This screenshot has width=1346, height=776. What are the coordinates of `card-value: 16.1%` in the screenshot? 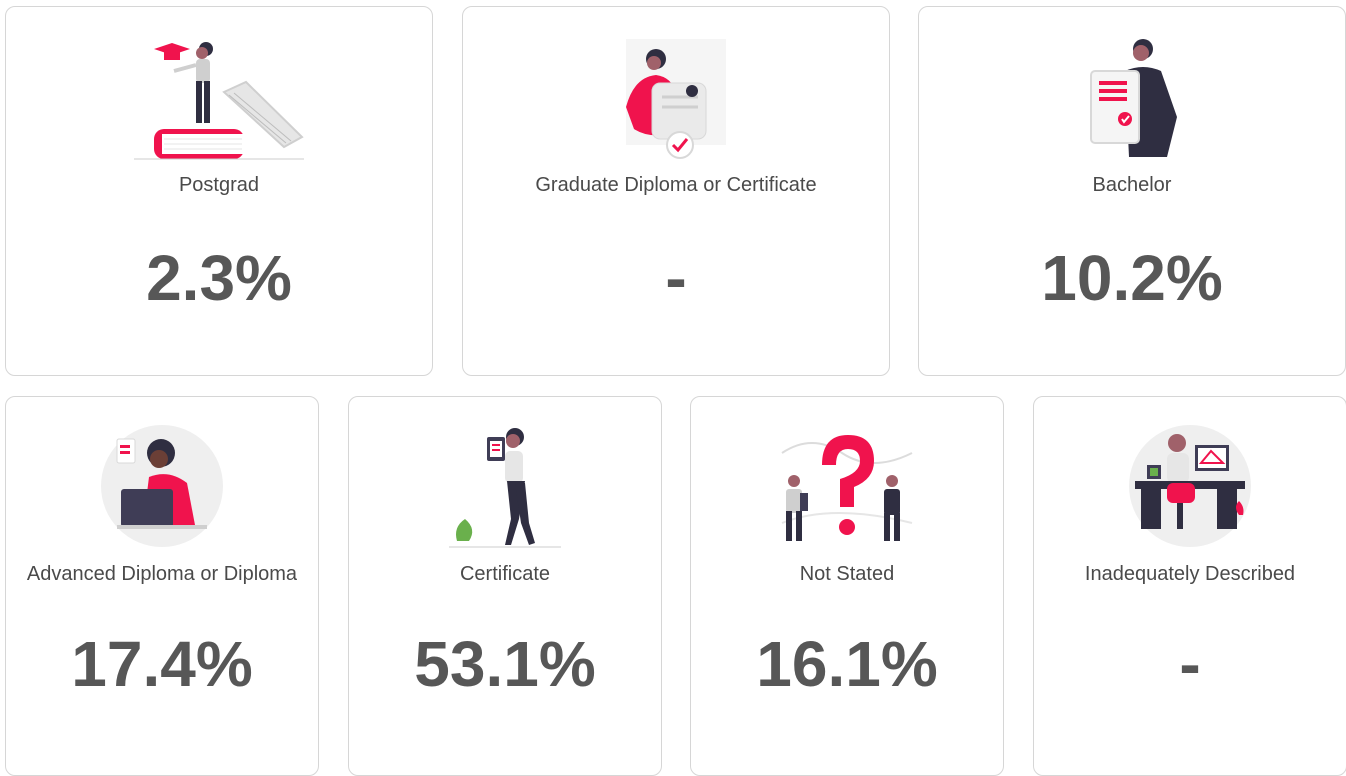 It's located at (847, 664).